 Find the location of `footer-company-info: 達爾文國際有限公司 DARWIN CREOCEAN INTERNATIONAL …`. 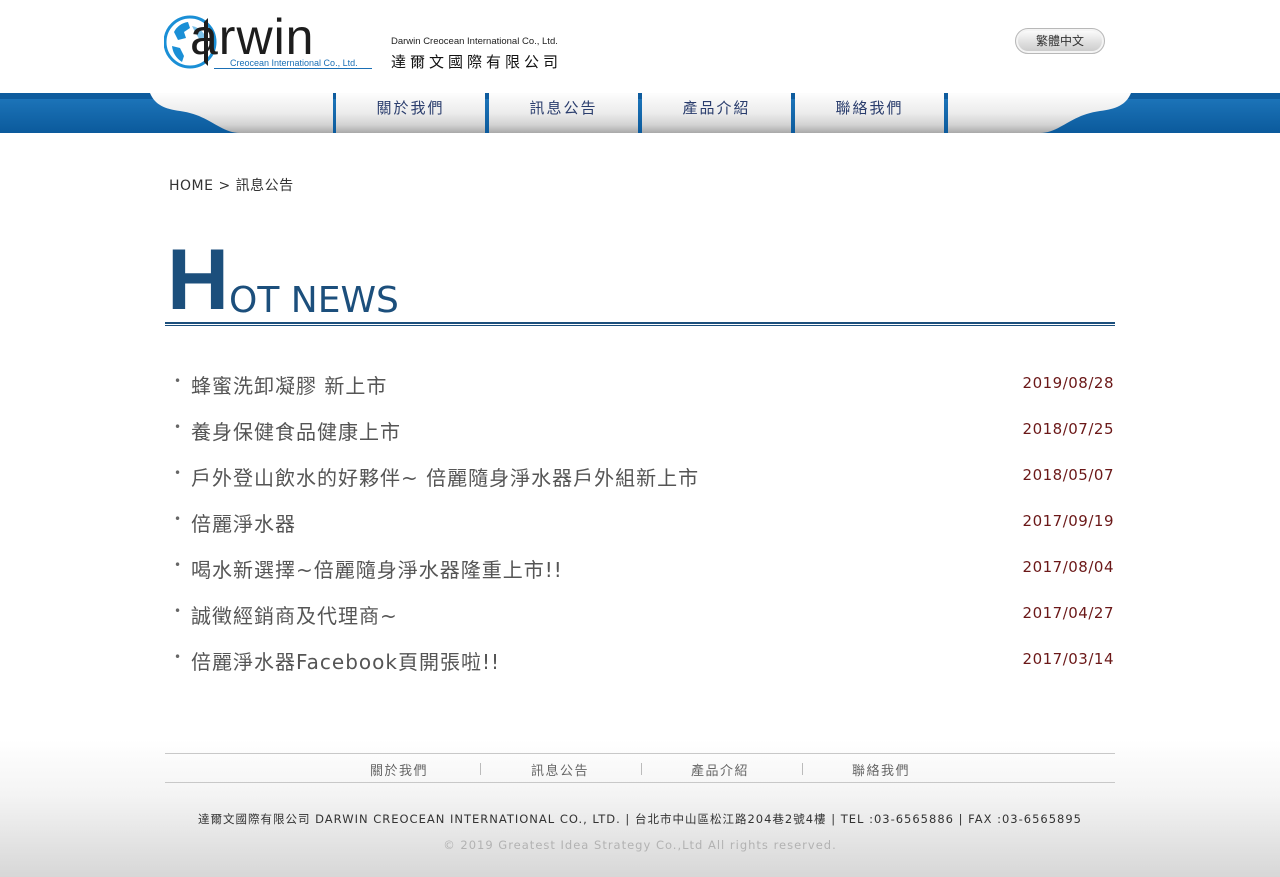

footer-company-info: 達爾文國際有限公司 DARWIN CREOCEAN INTERNATIONAL … is located at coordinates (640, 819).